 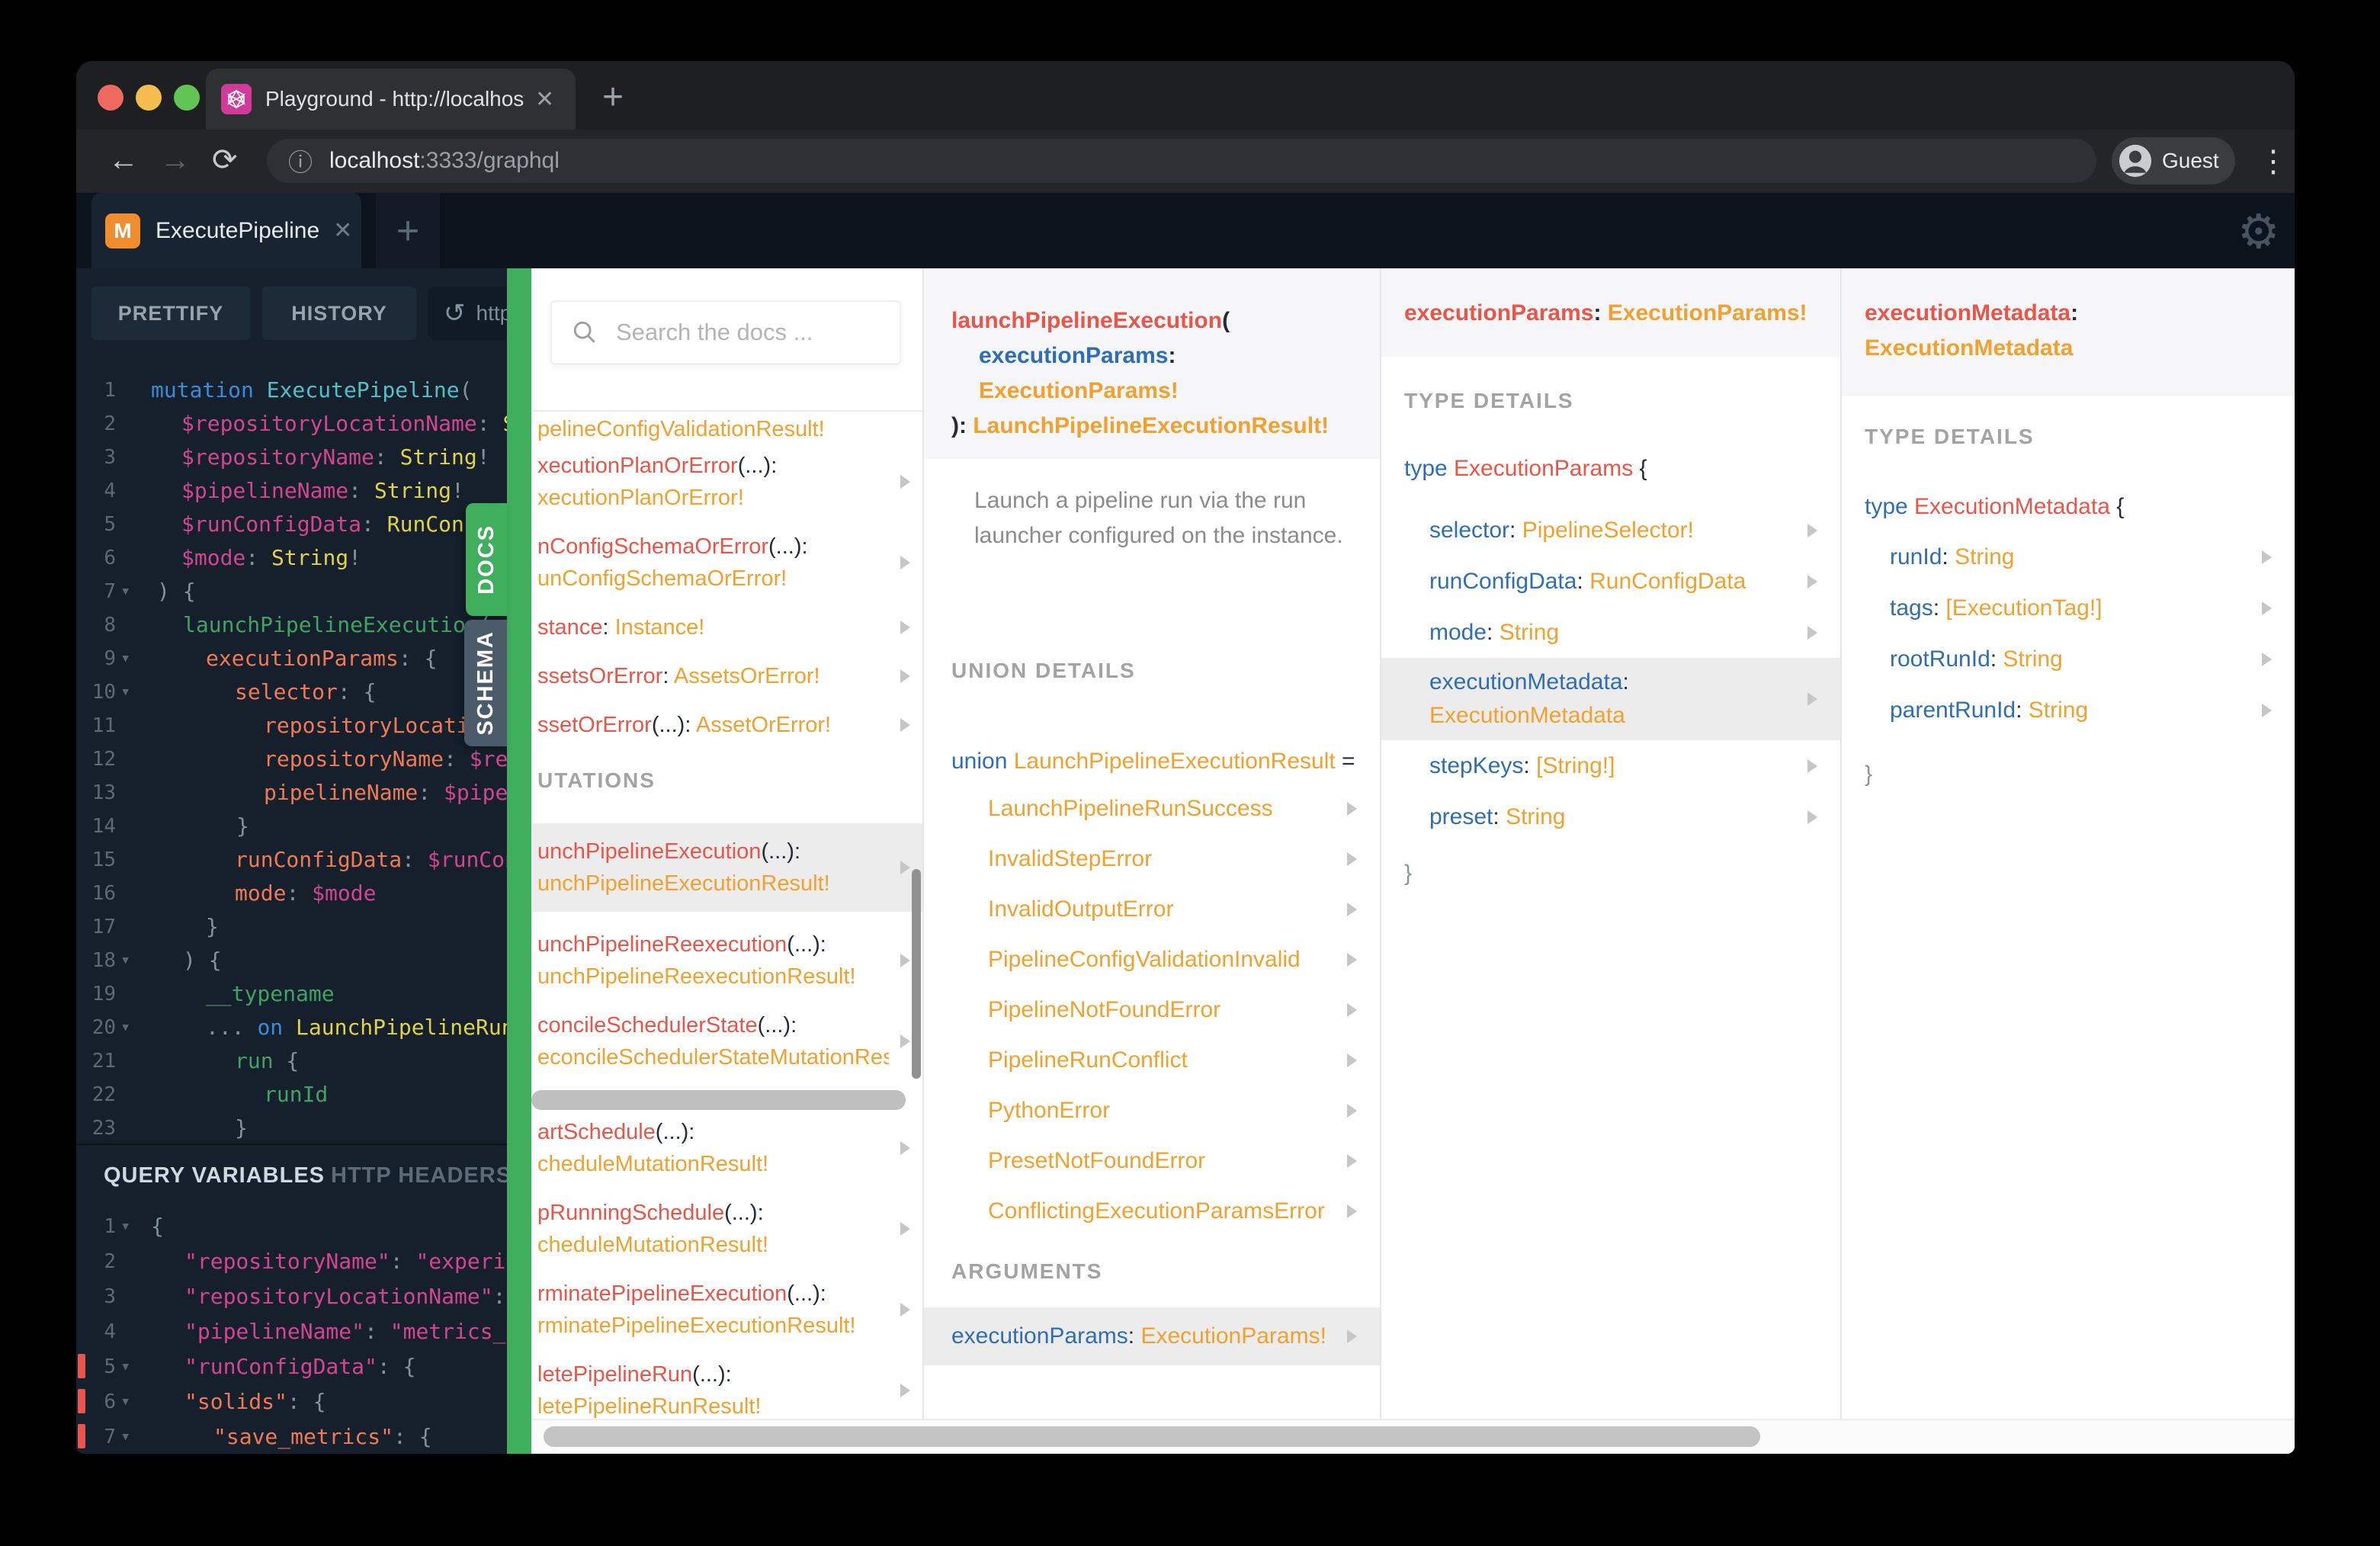 I want to click on docs-field-item: ssetsOrError: AssetsOrError!, so click(x=726, y=676).